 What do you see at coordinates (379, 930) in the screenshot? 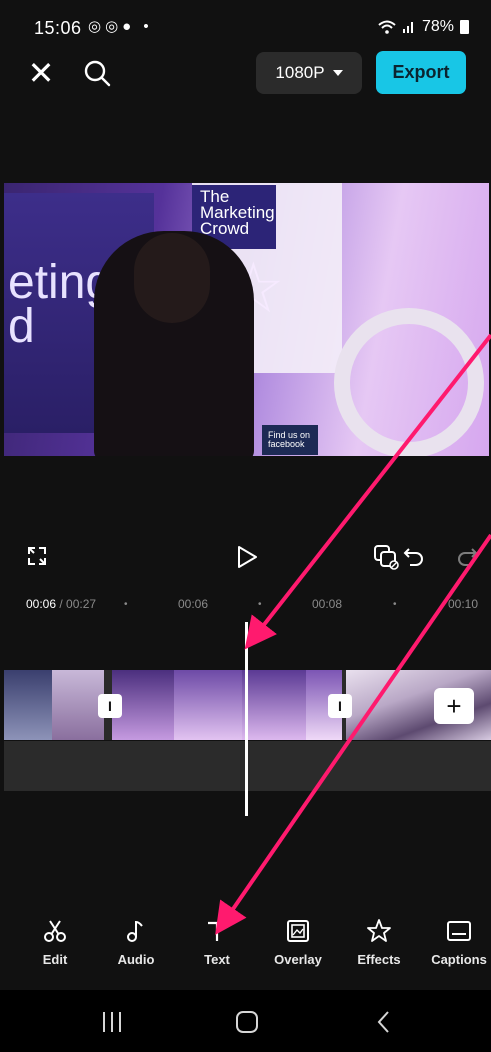
I see `effects-star-icon` at bounding box center [379, 930].